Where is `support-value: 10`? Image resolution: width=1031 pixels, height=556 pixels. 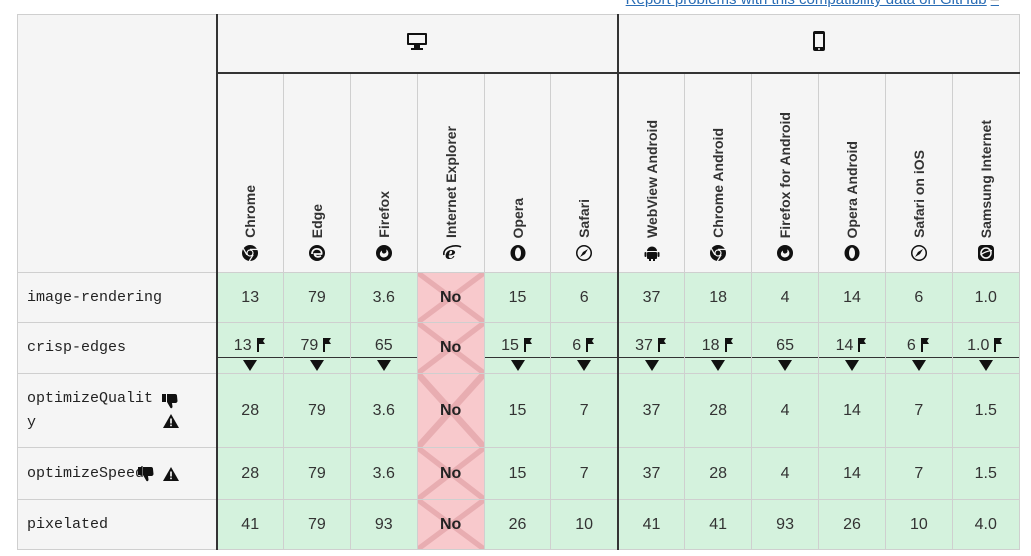
support-value: 10 is located at coordinates (584, 524).